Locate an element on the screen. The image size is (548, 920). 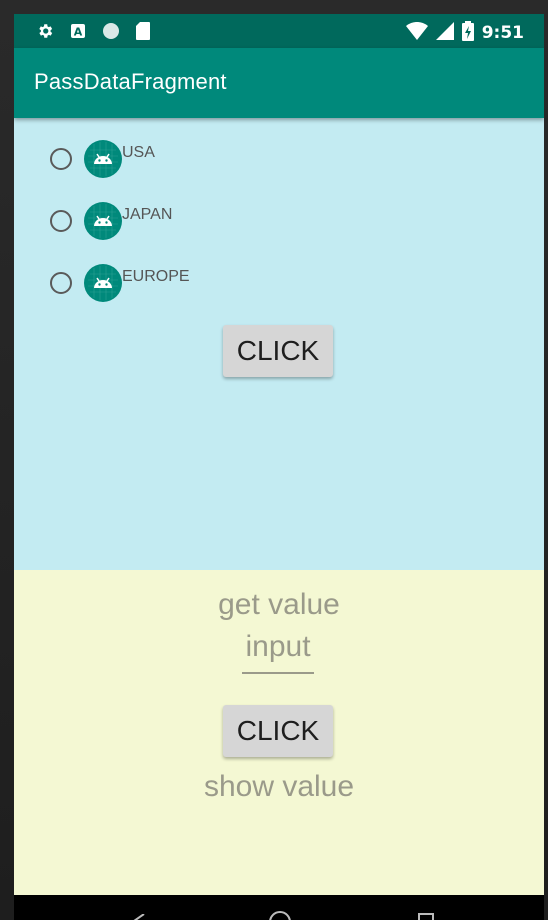
get-value-text: get value is located at coordinates (279, 604).